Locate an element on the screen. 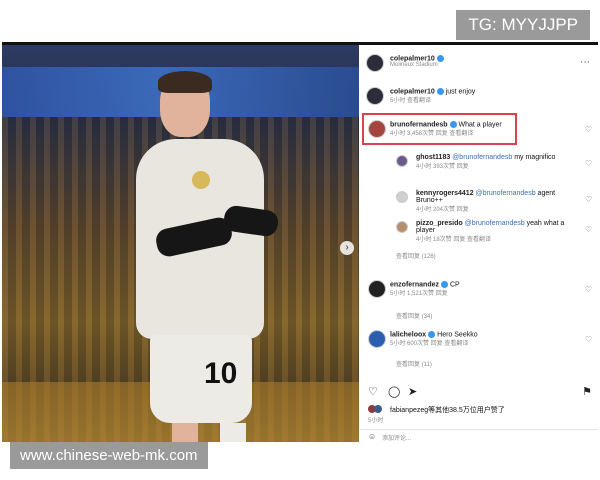 Image resolution: width=600 pixels, height=480 pixels. post-date: 5小时 is located at coordinates (376, 421).